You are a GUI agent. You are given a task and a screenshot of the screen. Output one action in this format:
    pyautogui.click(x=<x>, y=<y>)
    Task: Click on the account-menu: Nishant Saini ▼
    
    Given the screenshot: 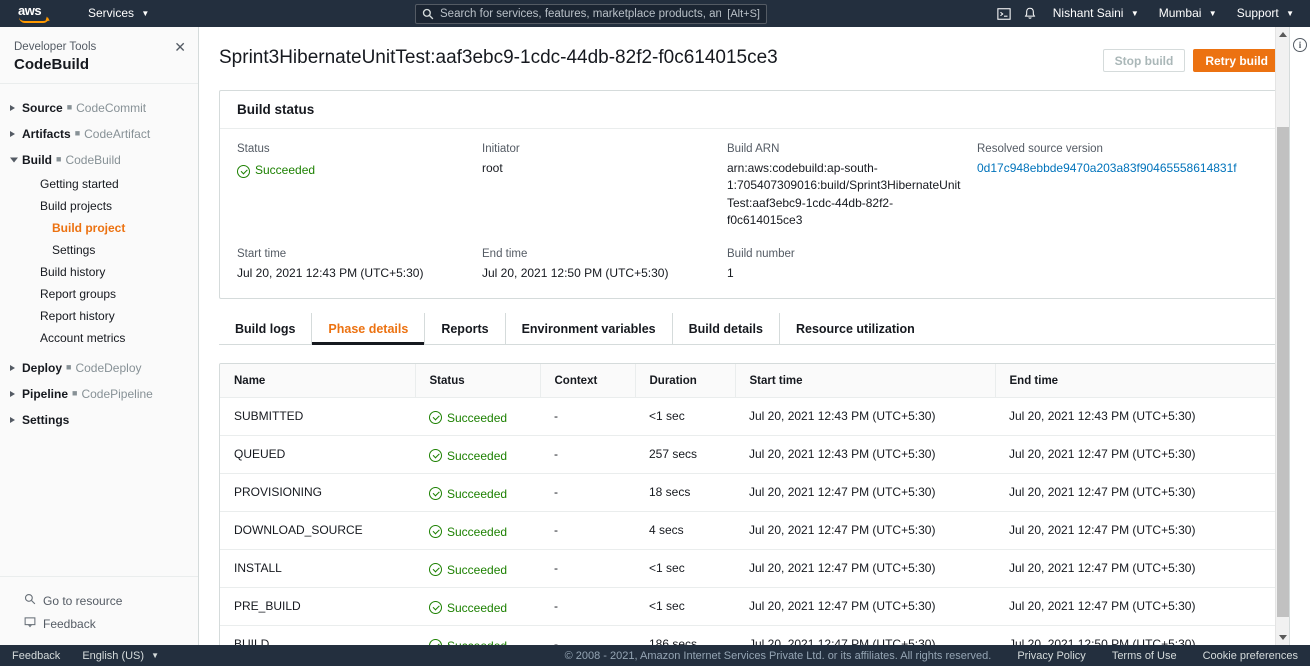 What is the action you would take?
    pyautogui.click(x=1096, y=13)
    